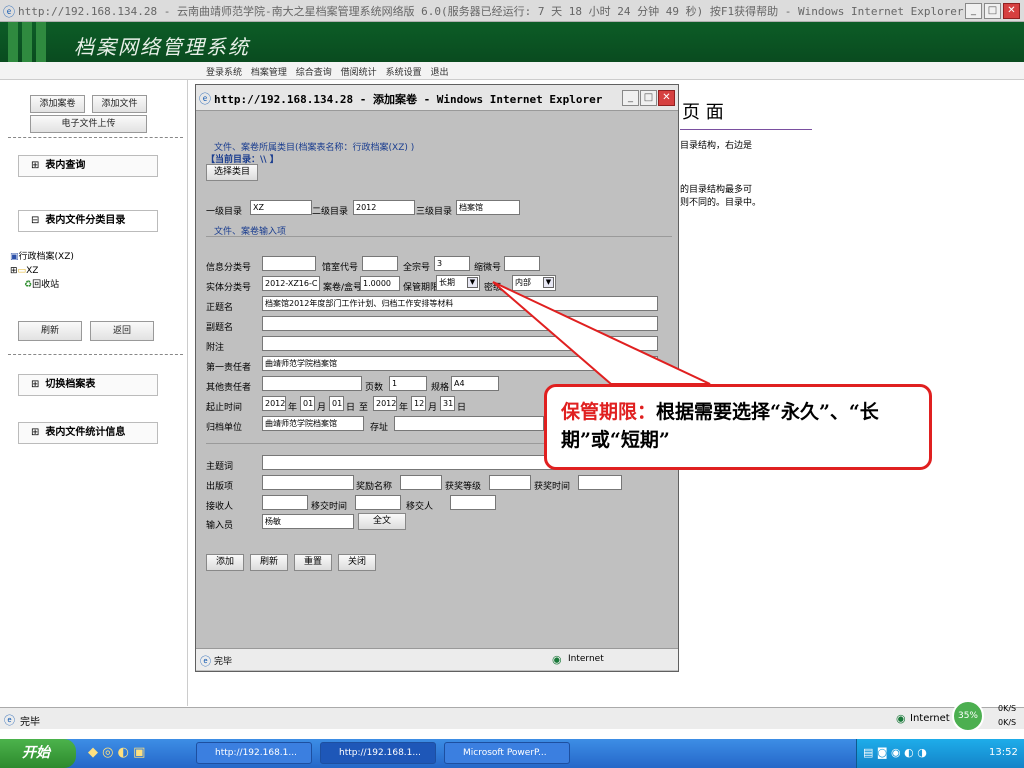  I want to click on start-button: 开始, so click(38, 753).